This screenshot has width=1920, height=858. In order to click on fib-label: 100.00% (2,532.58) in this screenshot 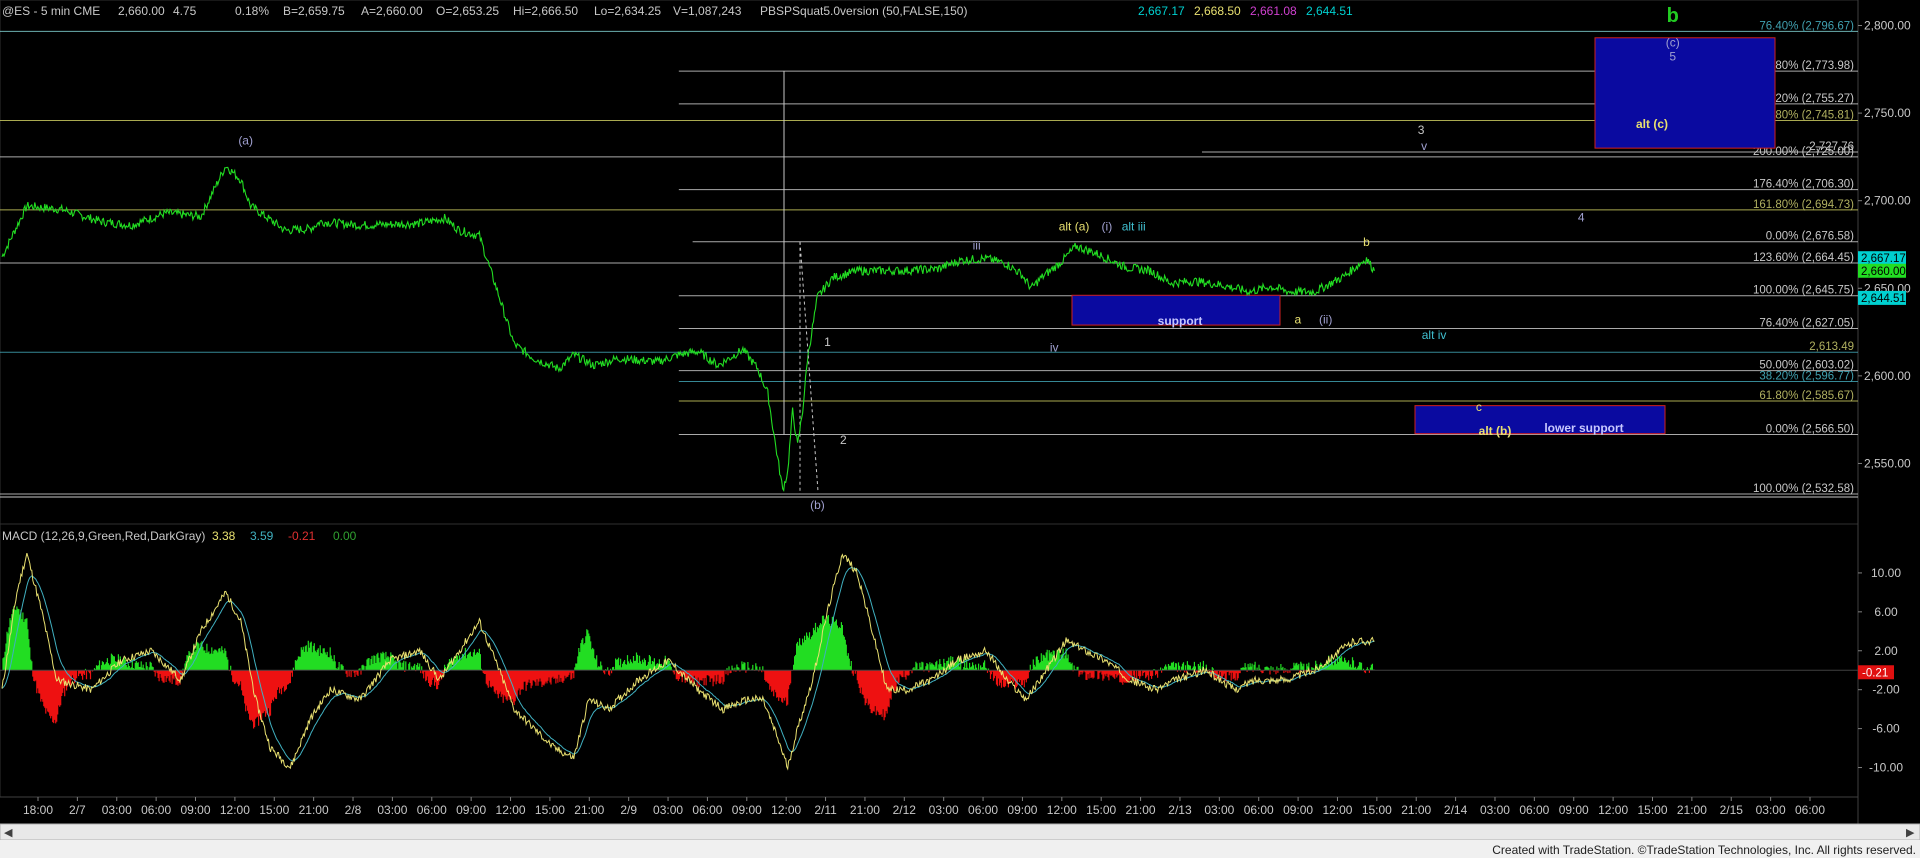, I will do `click(1803, 489)`.